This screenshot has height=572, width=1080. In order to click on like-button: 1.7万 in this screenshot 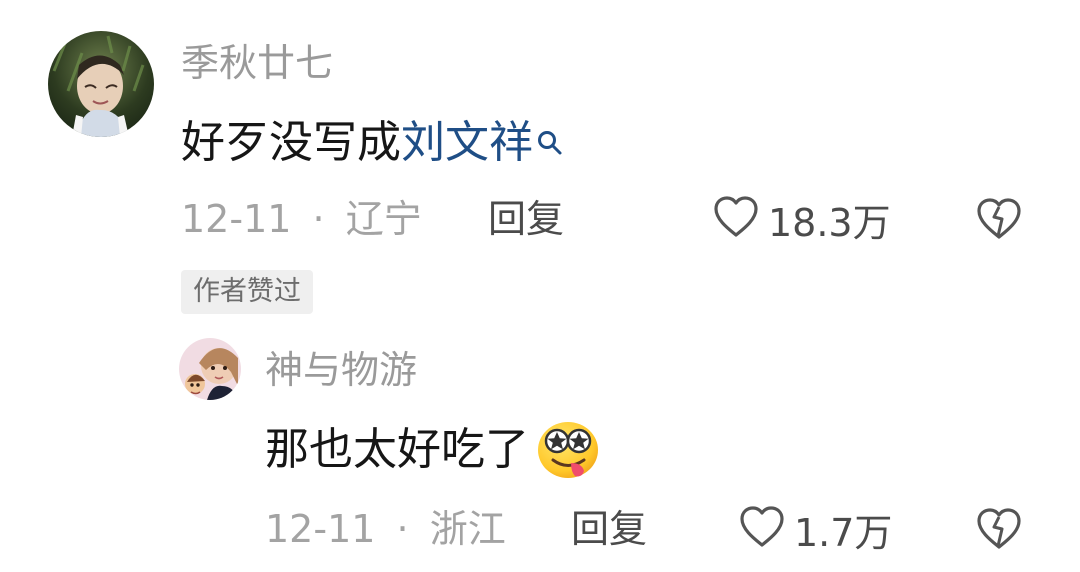, I will do `click(815, 532)`.